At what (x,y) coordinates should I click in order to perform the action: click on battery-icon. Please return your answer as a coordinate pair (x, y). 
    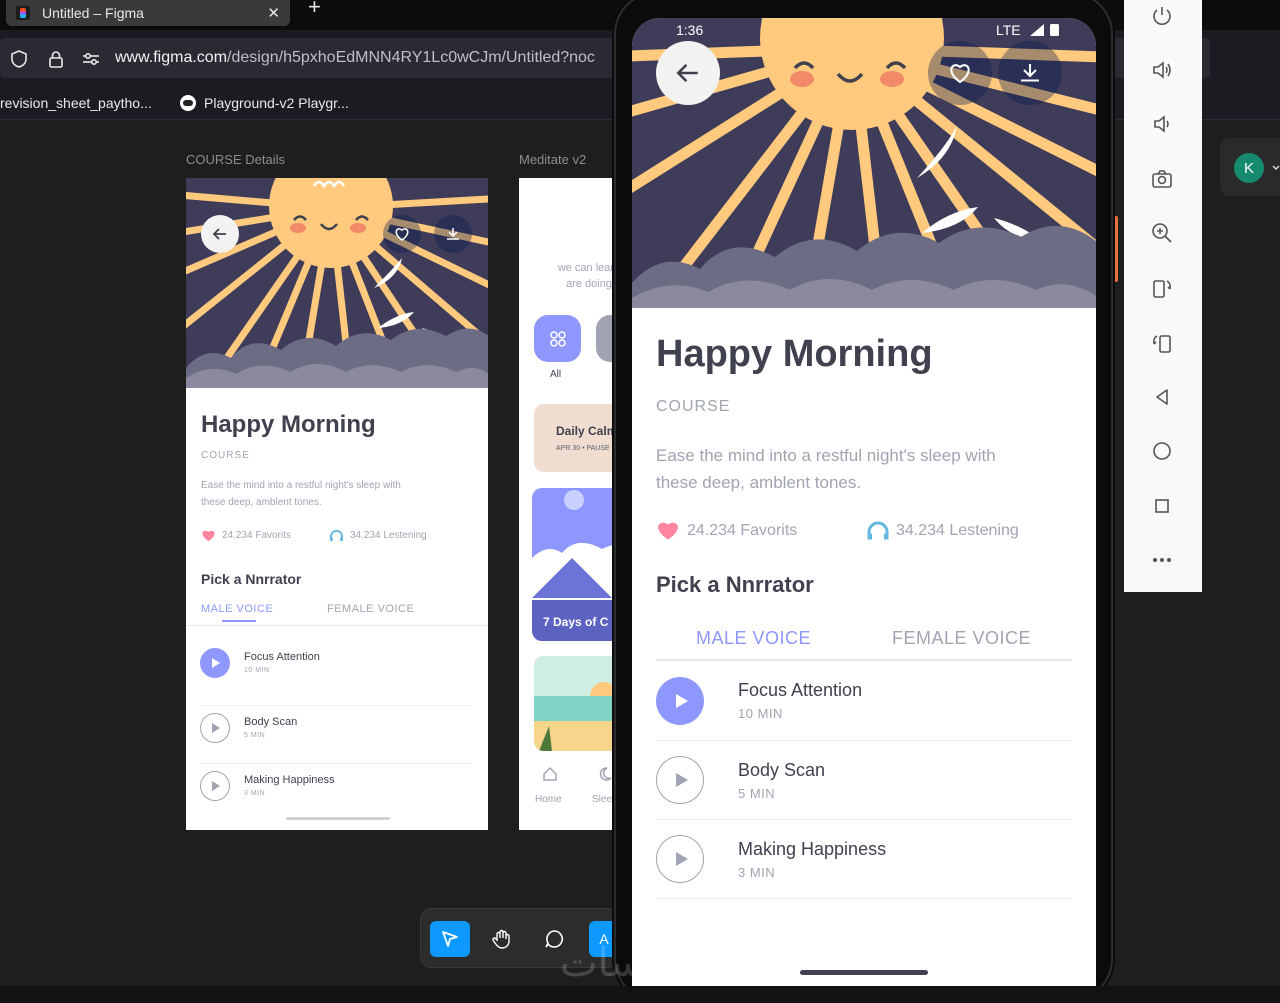
    Looking at the image, I should click on (1054, 30).